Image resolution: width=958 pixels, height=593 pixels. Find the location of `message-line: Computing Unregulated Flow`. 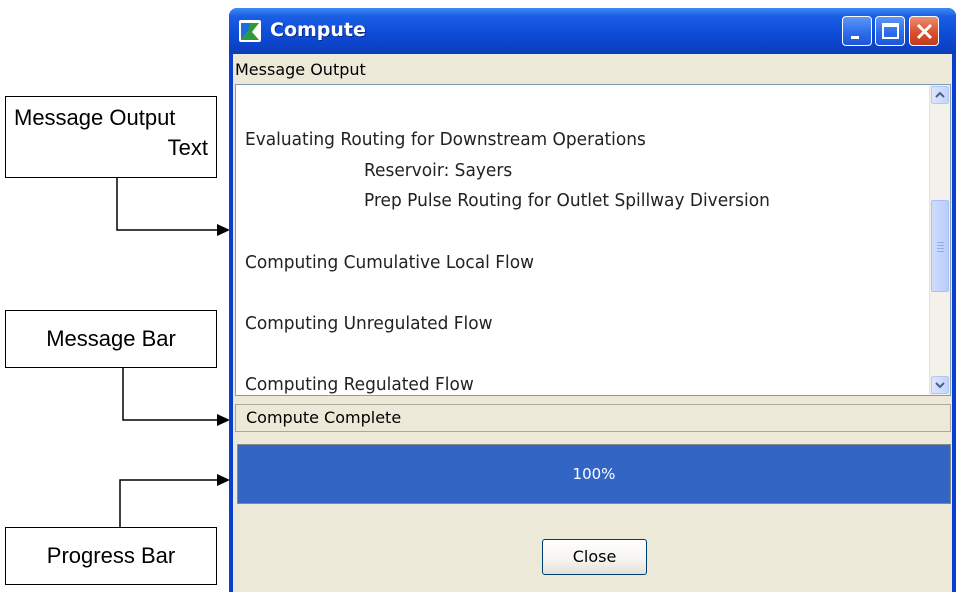

message-line: Computing Unregulated Flow is located at coordinates (369, 324).